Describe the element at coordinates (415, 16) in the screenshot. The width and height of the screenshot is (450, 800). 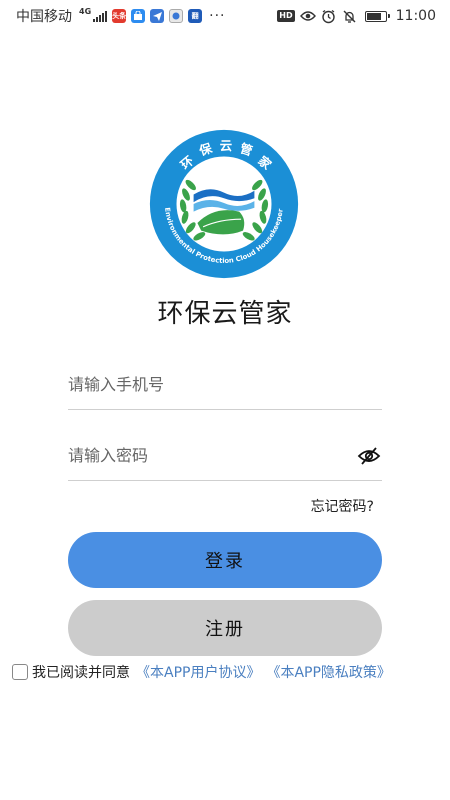
I see `status-time: 11:00` at that location.